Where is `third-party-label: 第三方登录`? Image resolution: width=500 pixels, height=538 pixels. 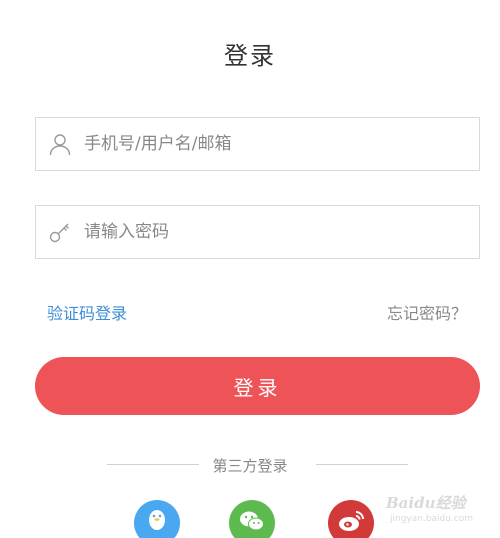
third-party-label: 第三方登录 is located at coordinates (250, 466).